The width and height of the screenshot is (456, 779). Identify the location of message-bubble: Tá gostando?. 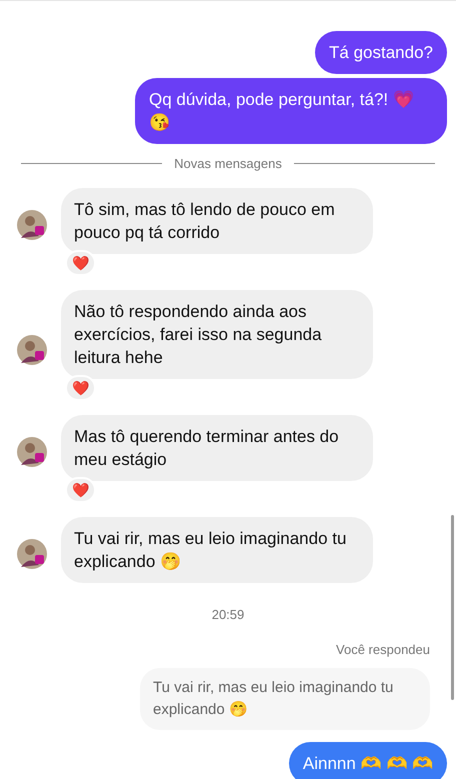
(381, 52).